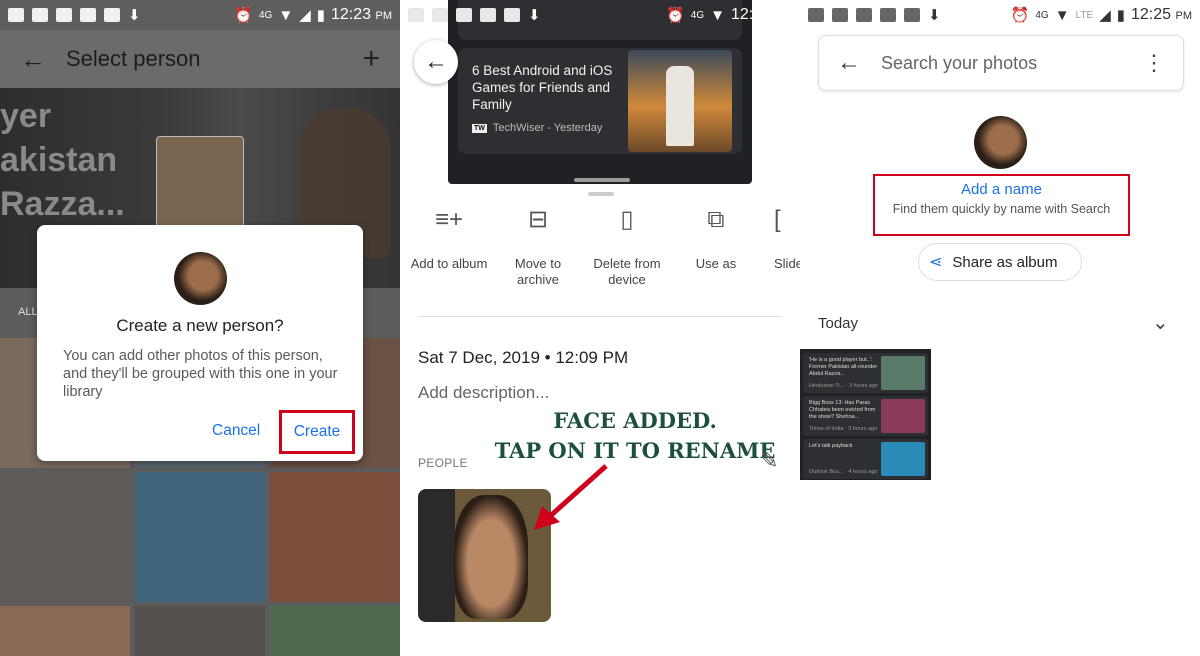  Describe the element at coordinates (716, 239) in the screenshot. I see `use-as-button: ⧉ Use as` at that location.